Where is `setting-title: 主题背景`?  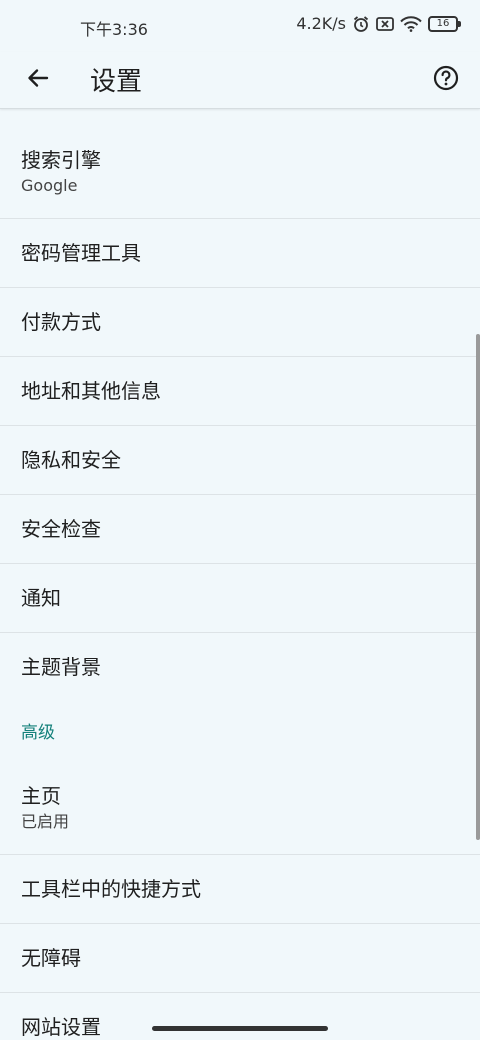 setting-title: 主题背景 is located at coordinates (61, 667).